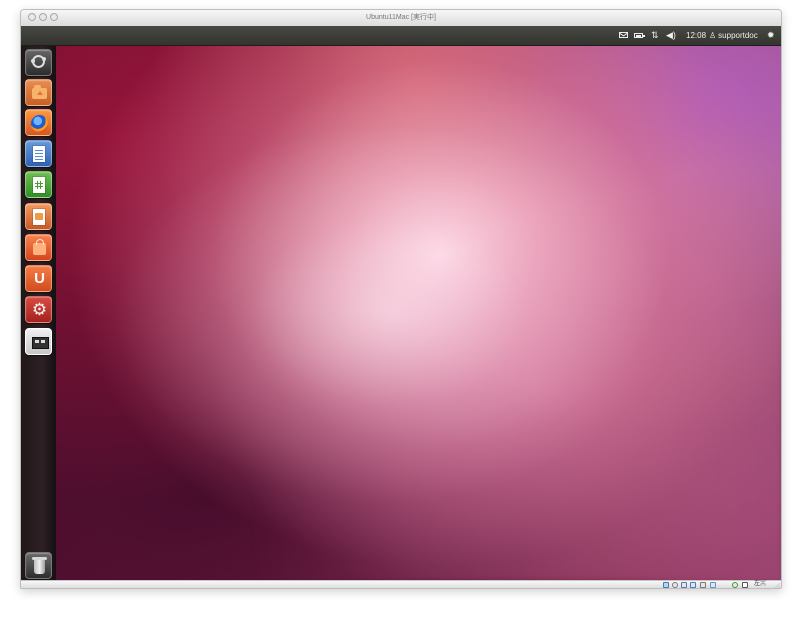 The height and width of the screenshot is (617, 800). I want to click on ubuntu-software-center-launcher, so click(38, 247).